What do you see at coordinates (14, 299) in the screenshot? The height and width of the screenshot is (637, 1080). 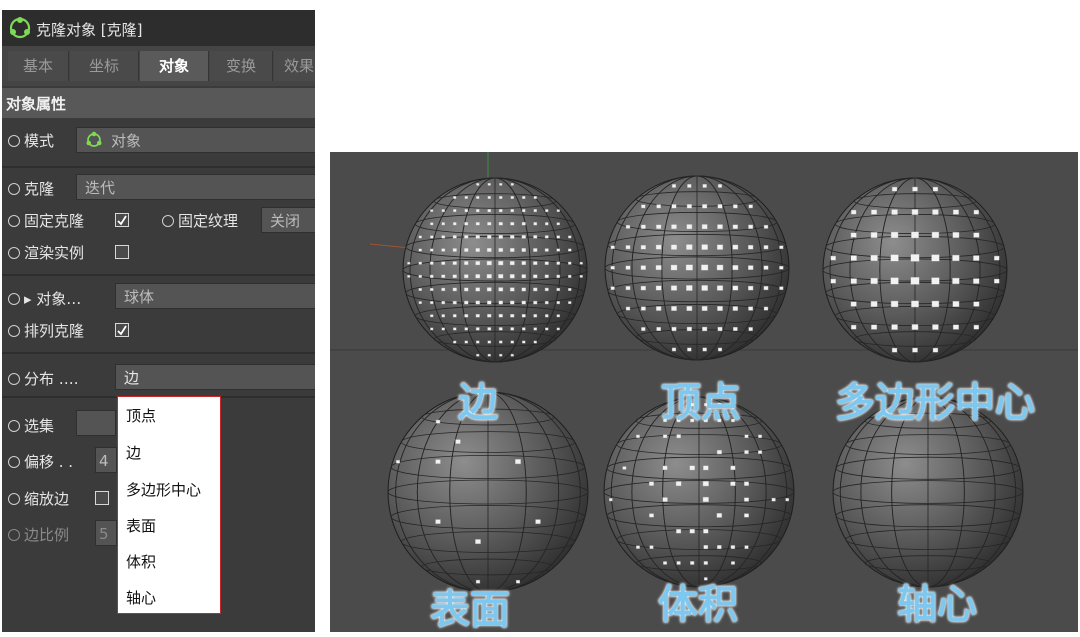 I see `object-radio` at bounding box center [14, 299].